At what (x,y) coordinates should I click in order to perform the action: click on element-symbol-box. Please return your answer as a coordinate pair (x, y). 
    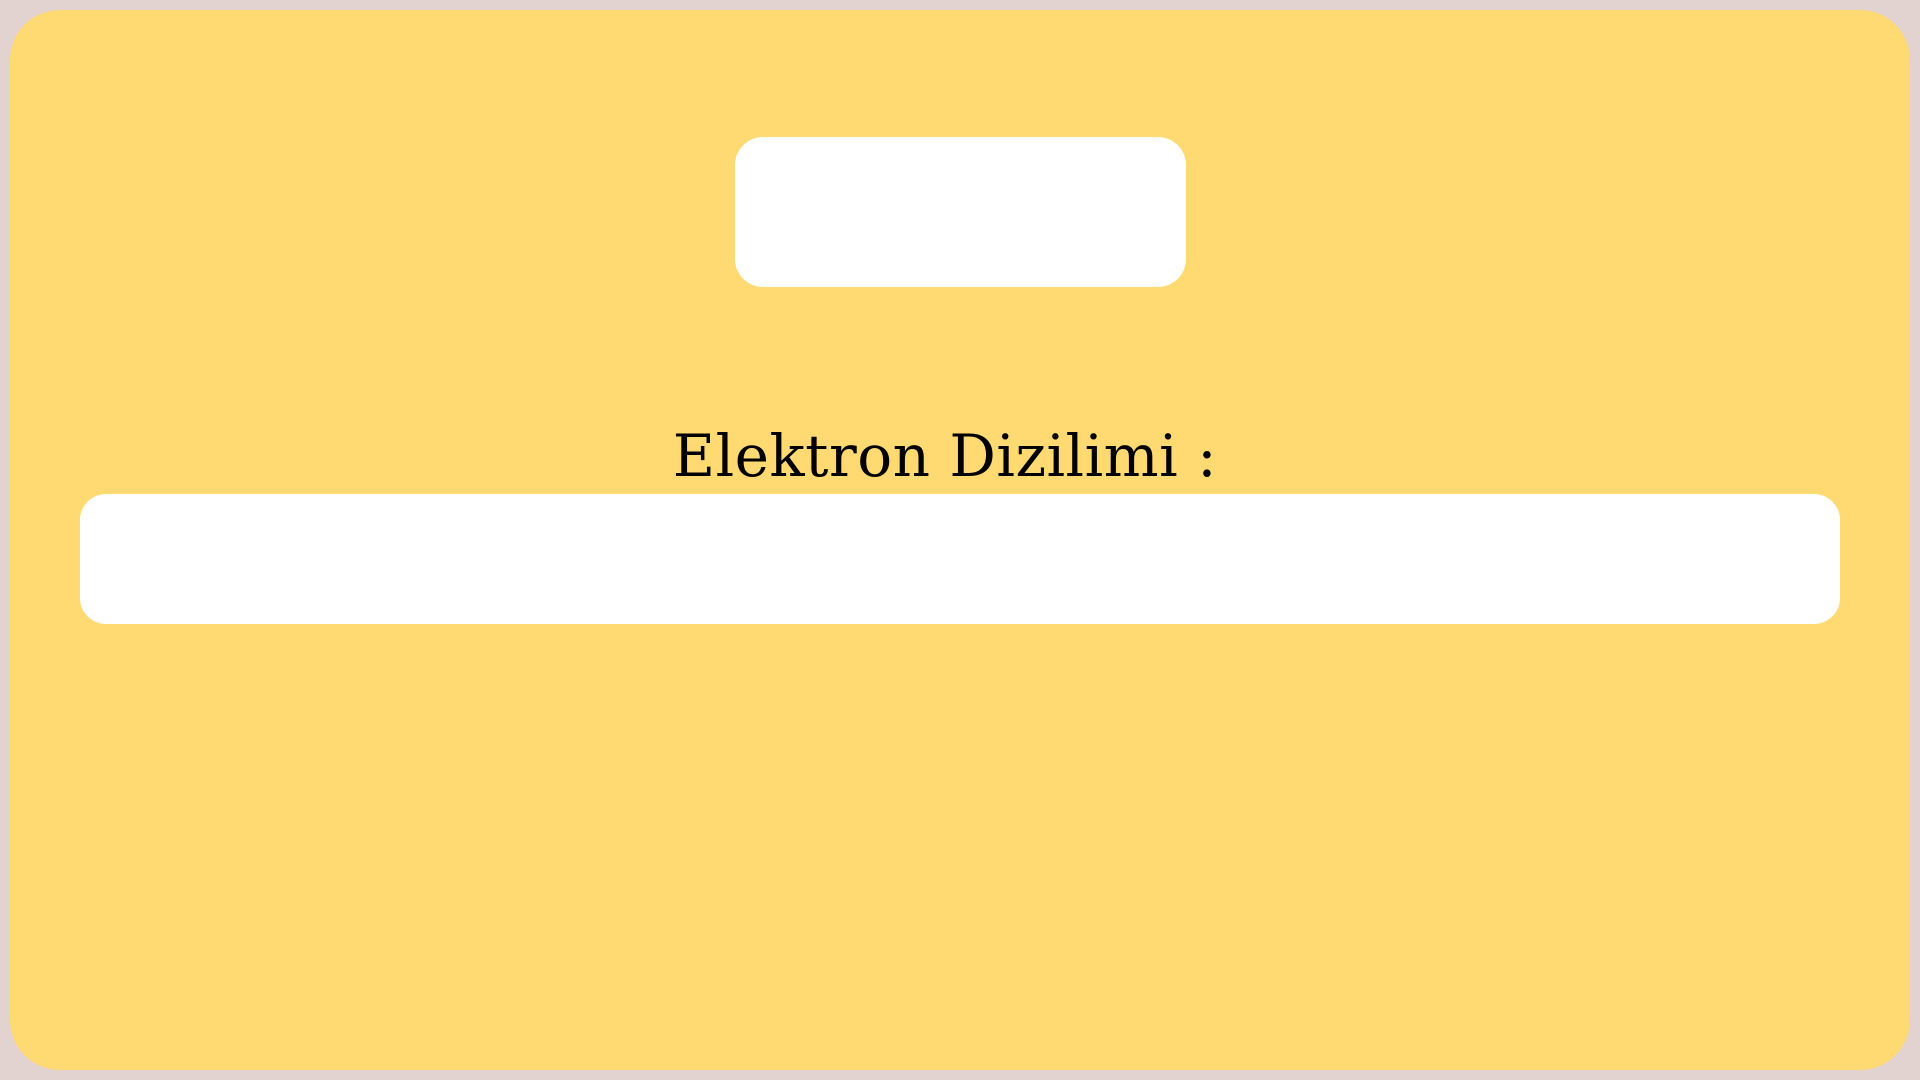
    Looking at the image, I should click on (960, 212).